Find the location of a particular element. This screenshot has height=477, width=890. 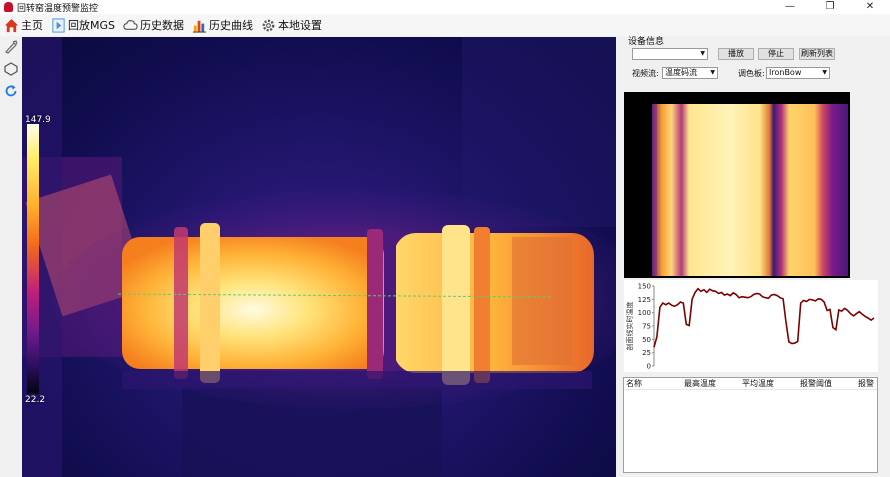

refresh-list-button: 刷新列表 is located at coordinates (817, 54).